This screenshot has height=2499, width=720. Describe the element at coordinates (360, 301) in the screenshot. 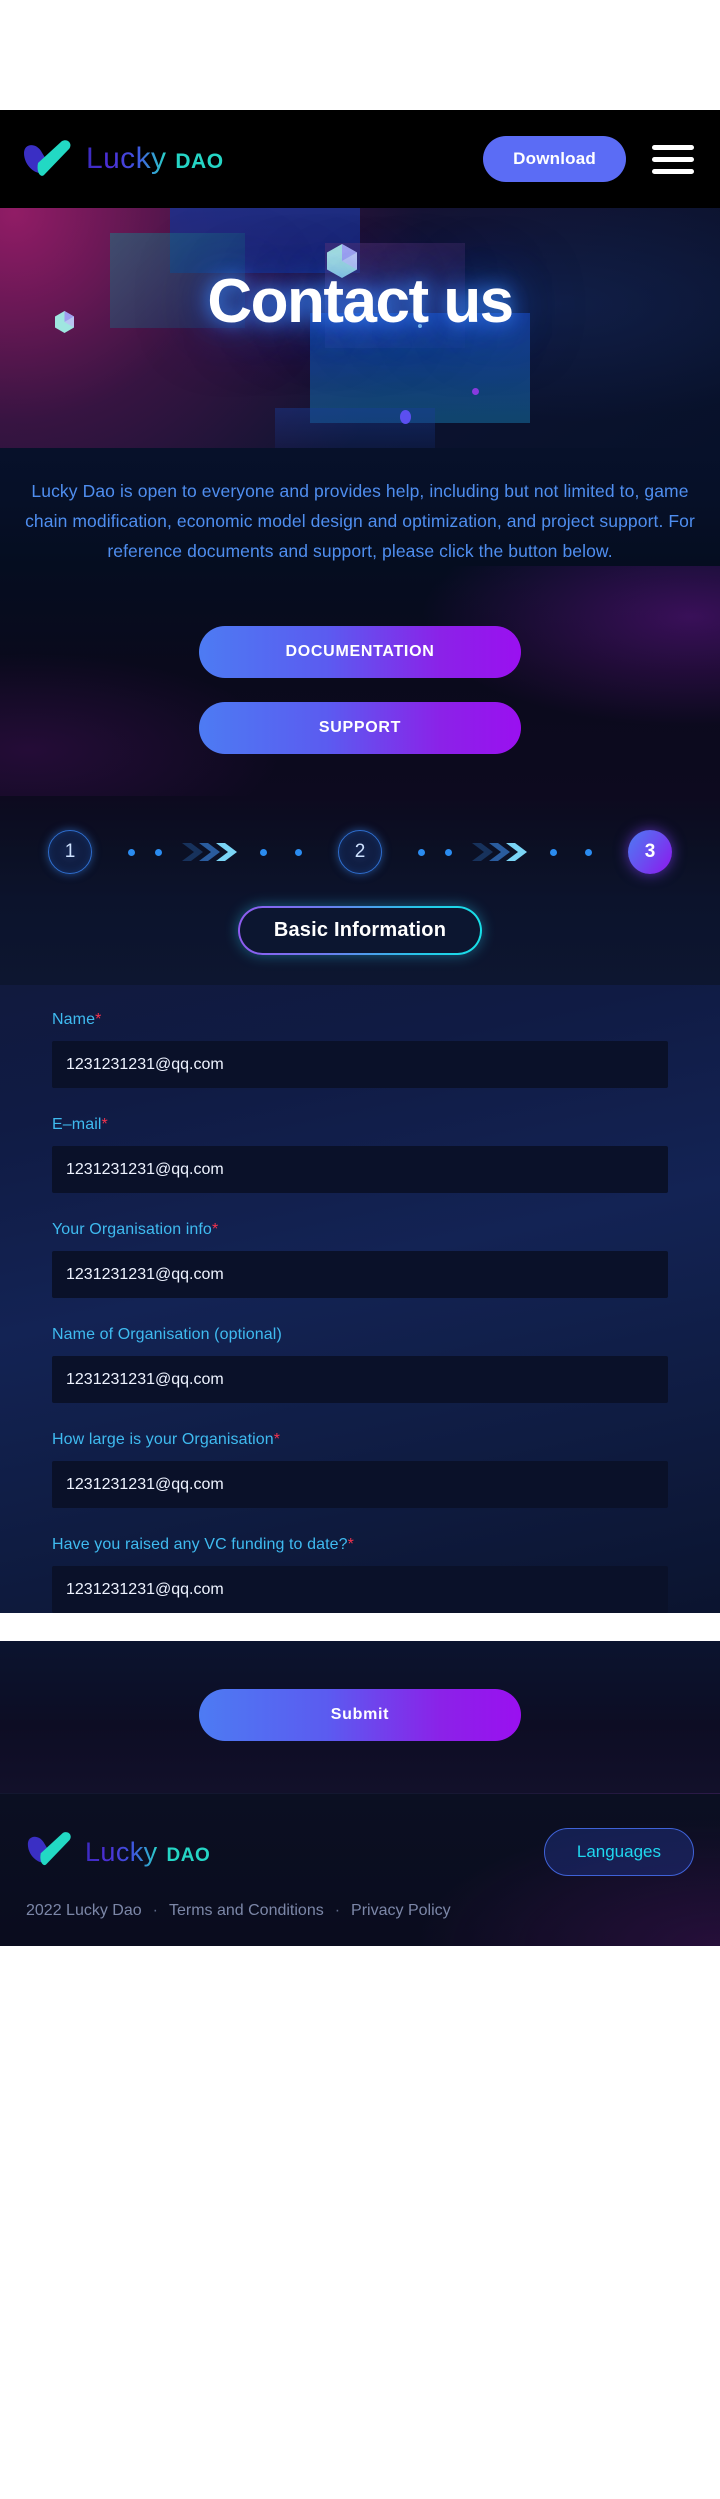

I see `page-title: Contact us` at that location.